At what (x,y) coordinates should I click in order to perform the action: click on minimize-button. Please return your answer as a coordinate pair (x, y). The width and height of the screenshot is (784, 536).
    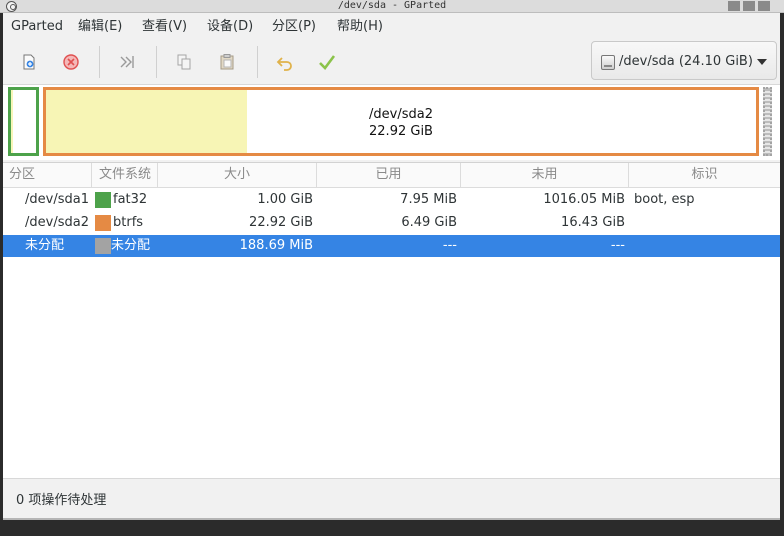
    Looking at the image, I should click on (734, 6).